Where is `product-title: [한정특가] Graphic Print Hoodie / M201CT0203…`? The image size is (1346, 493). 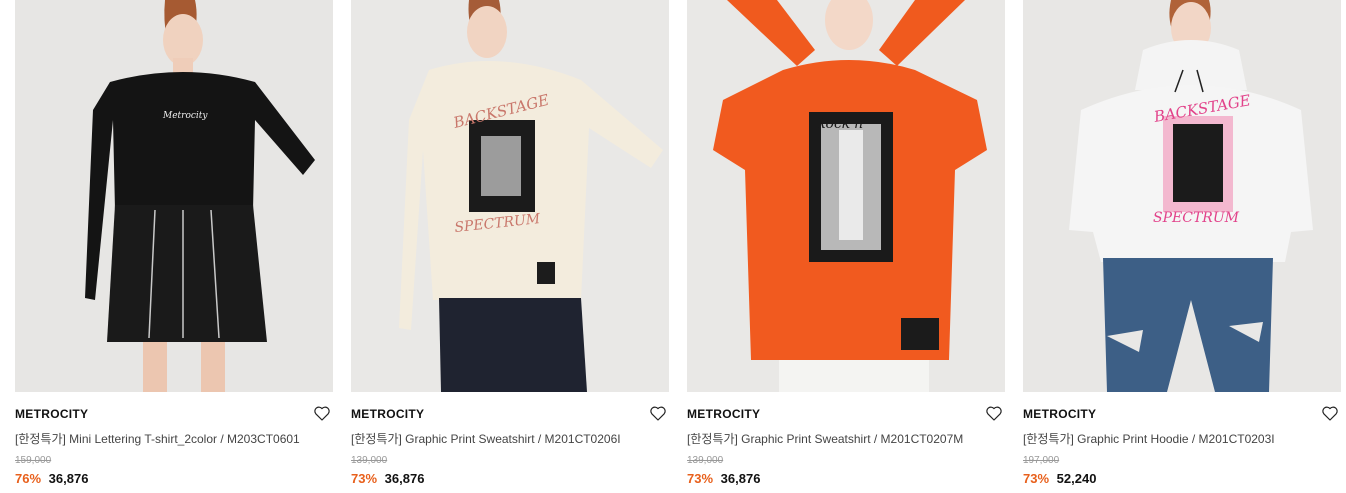 product-title: [한정특가] Graphic Print Hoodie / M201CT0203… is located at coordinates (1182, 438).